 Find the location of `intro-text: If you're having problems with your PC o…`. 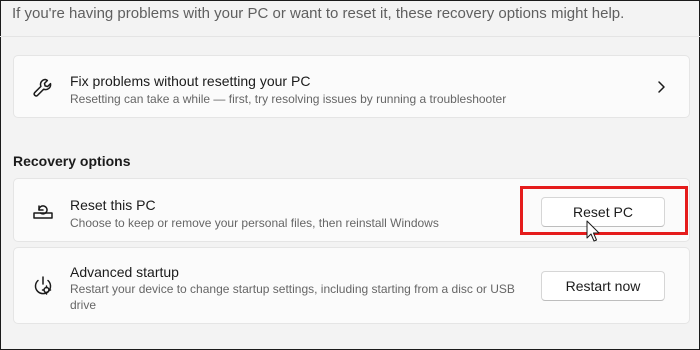

intro-text: If you're having problems with your PC o… is located at coordinates (318, 13).